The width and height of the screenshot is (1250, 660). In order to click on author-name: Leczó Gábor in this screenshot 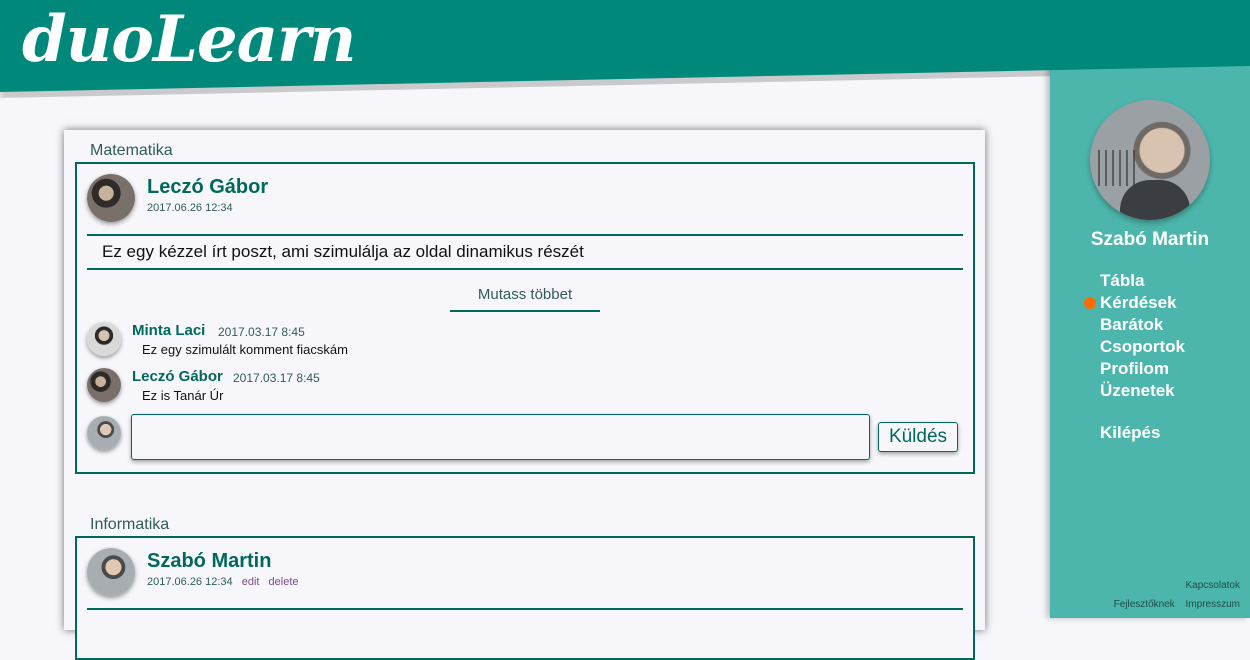, I will do `click(207, 187)`.